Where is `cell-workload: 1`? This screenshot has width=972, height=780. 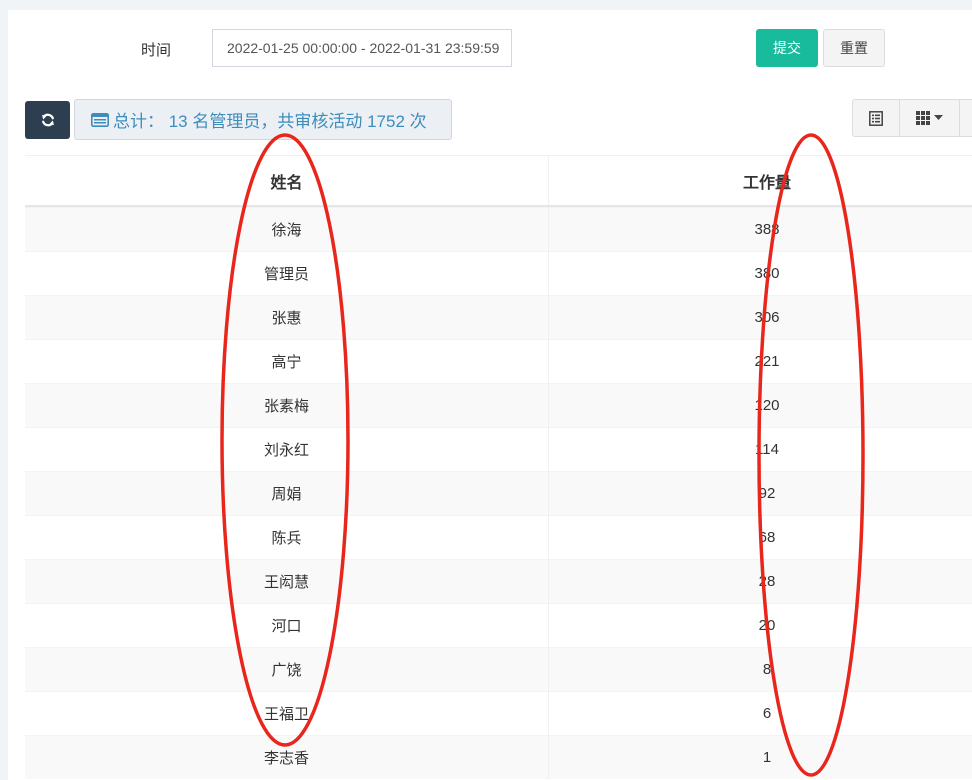
cell-workload: 1 is located at coordinates (760, 757).